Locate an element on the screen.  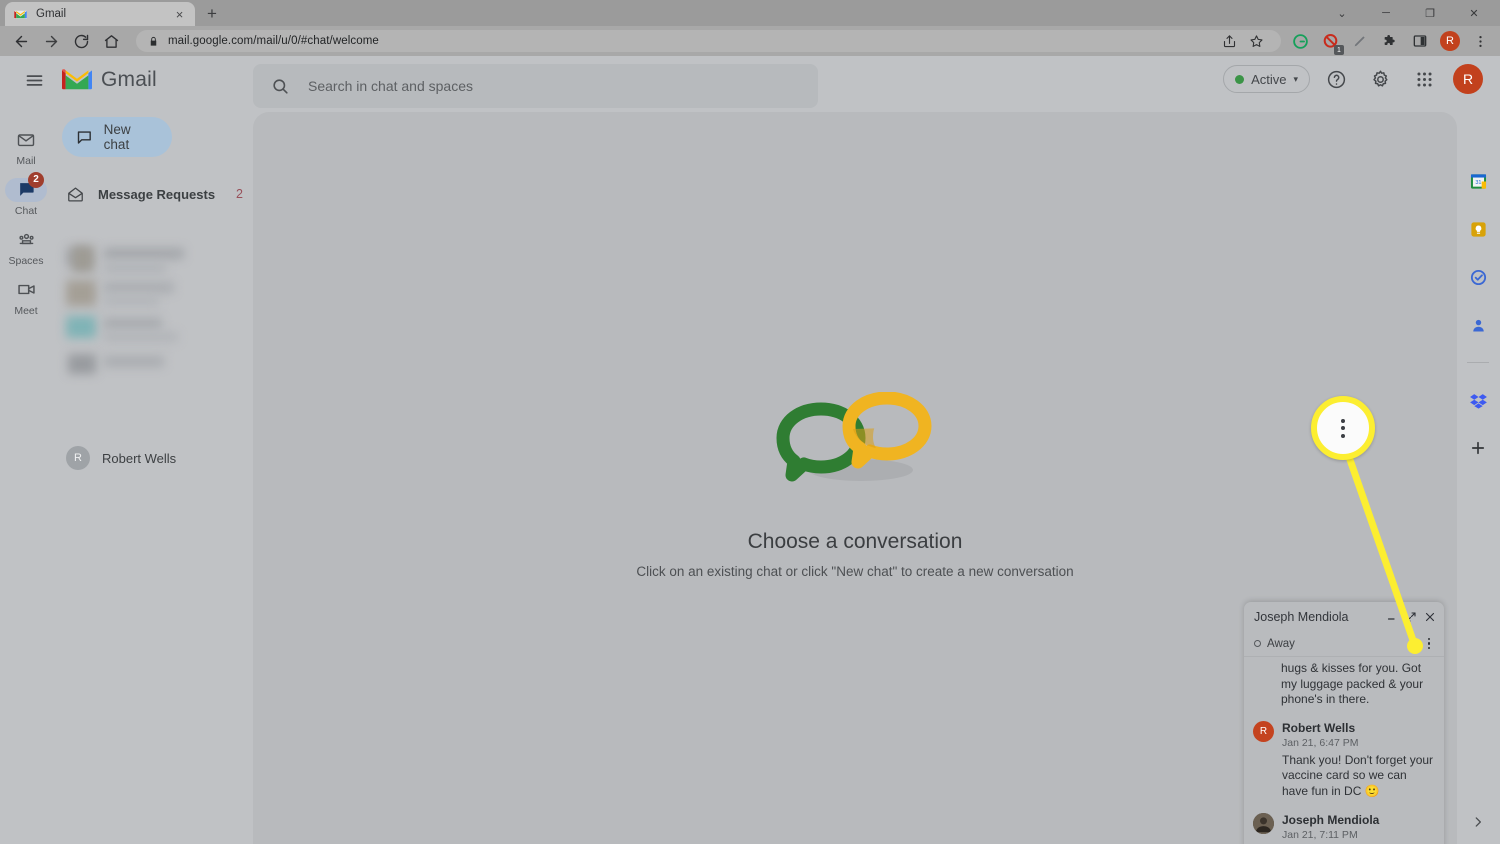
gmail-header: Gmail Search in chat and spaces Active ▾ is located at coordinates (750, 82).